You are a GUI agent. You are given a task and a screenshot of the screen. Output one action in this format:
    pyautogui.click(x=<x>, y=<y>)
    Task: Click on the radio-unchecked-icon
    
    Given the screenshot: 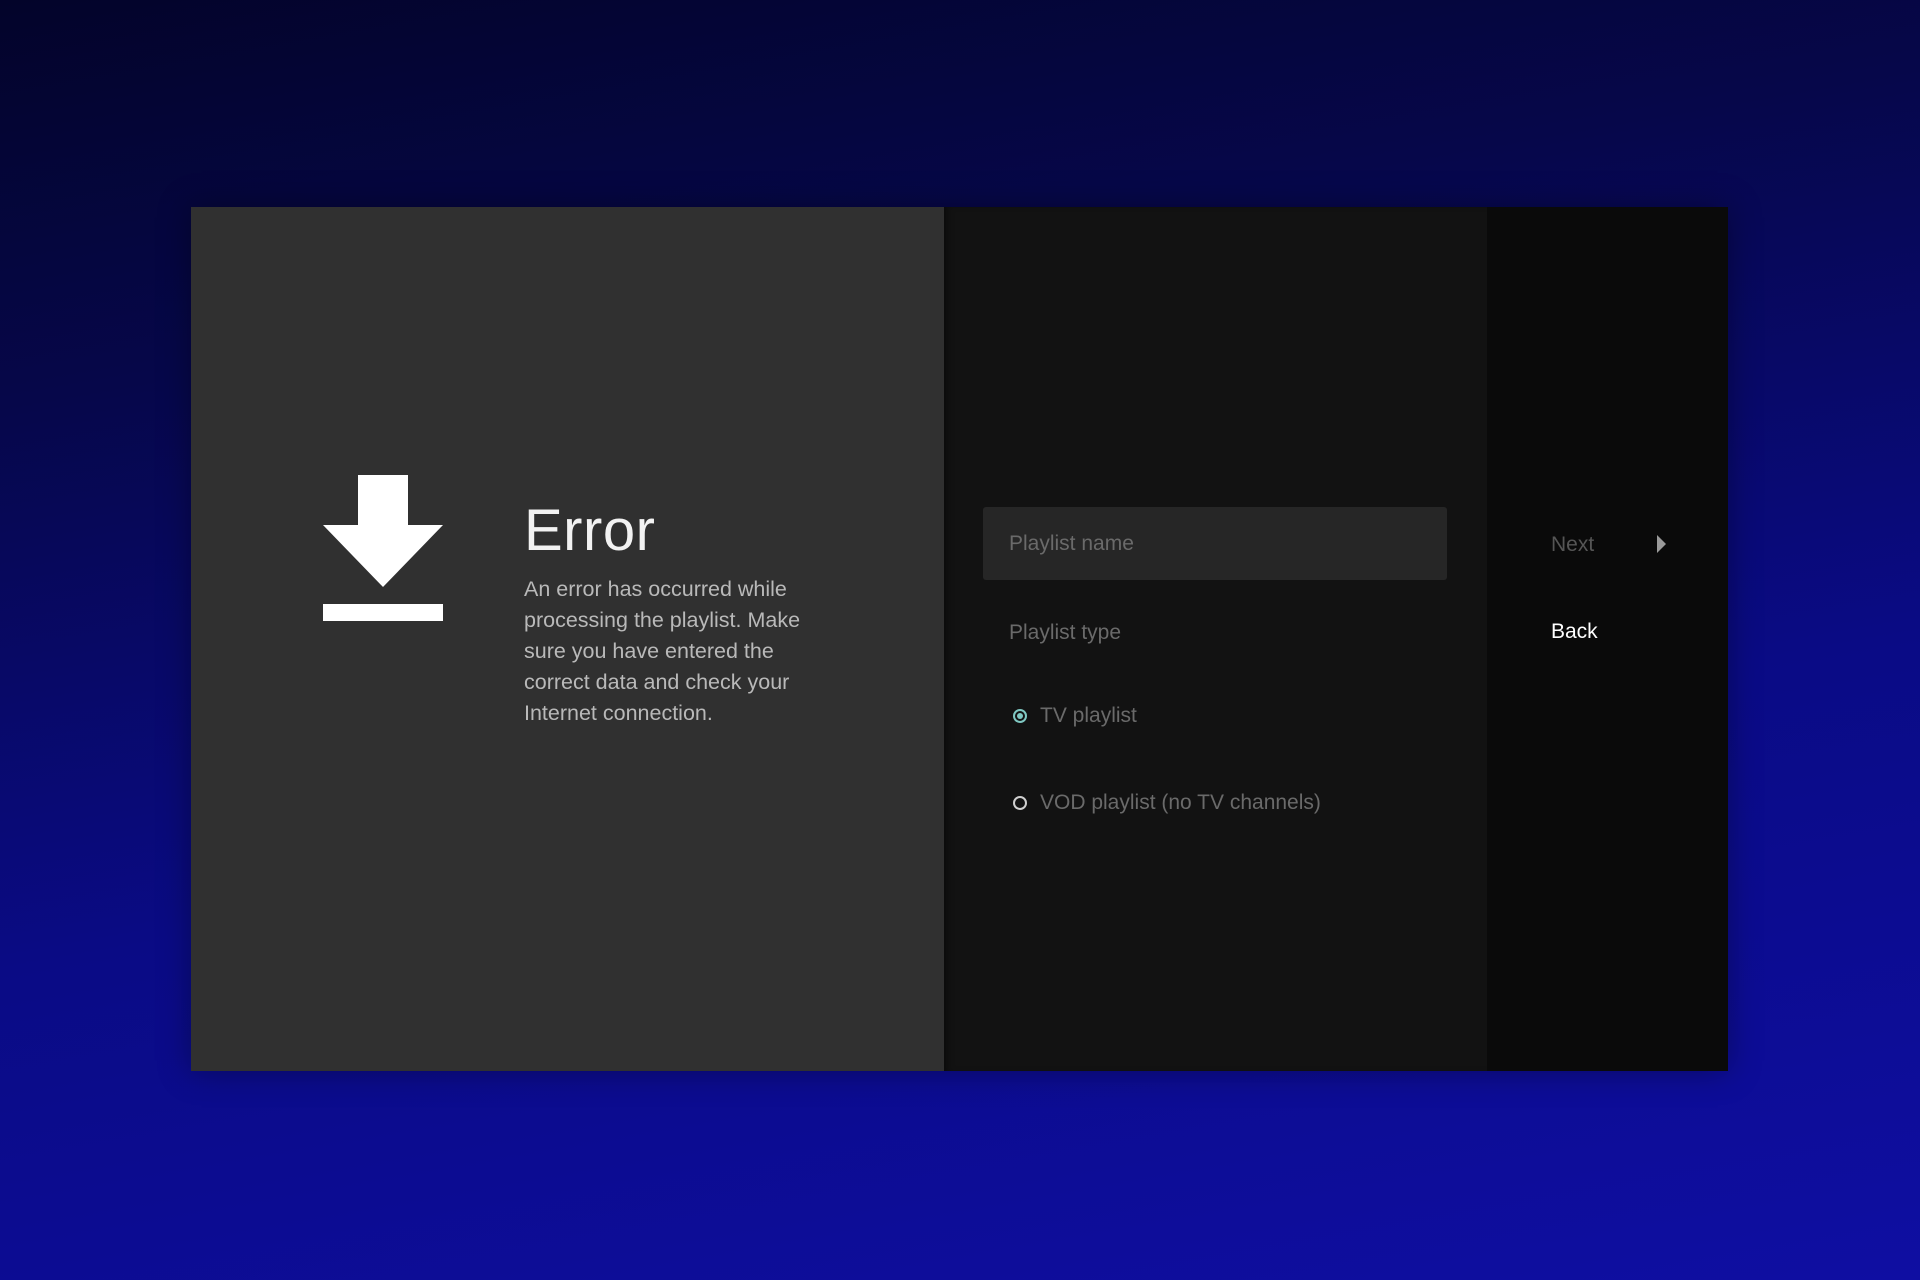 What is the action you would take?
    pyautogui.click(x=1020, y=803)
    